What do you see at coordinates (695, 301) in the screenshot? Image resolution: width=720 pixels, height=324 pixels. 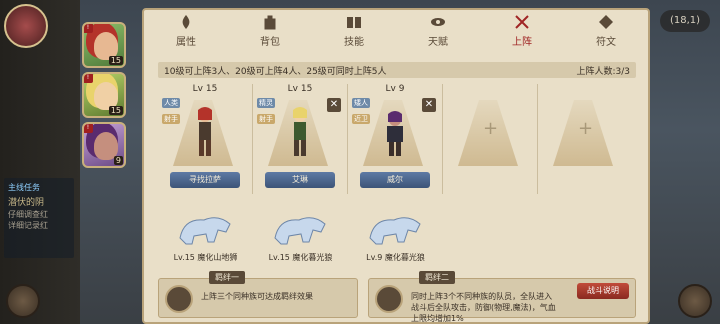 I see `bottom-right-button` at bounding box center [695, 301].